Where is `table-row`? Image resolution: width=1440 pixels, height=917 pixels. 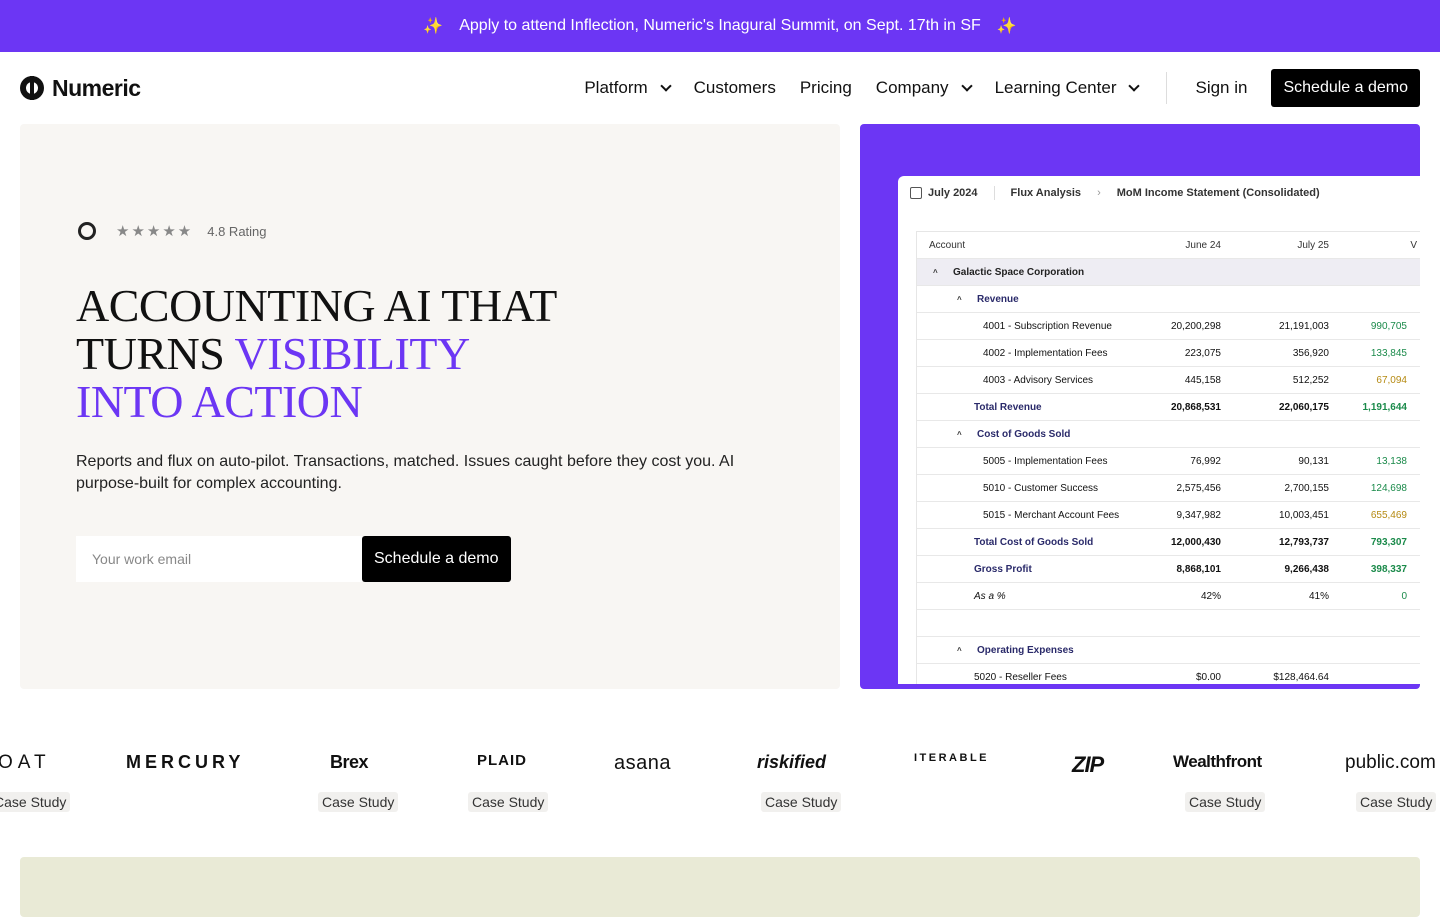
table-row is located at coordinates (1168, 623).